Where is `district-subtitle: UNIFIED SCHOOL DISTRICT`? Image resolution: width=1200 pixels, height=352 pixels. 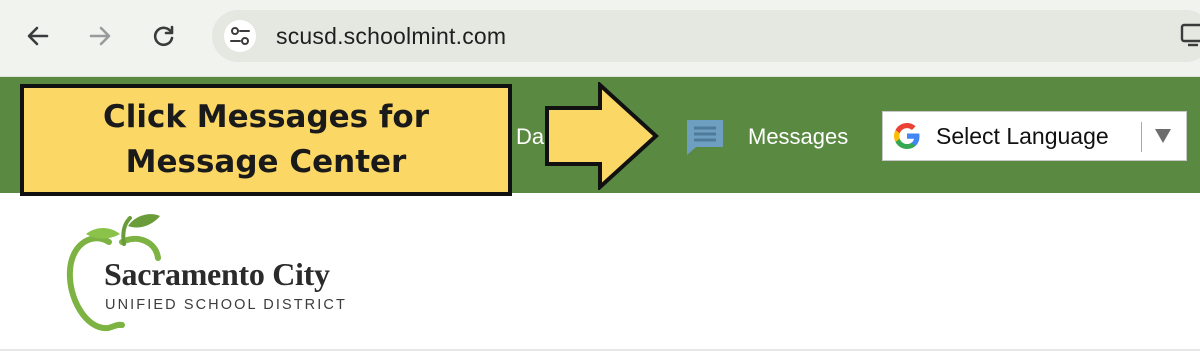
district-subtitle: UNIFIED SCHOOL DISTRICT is located at coordinates (226, 305).